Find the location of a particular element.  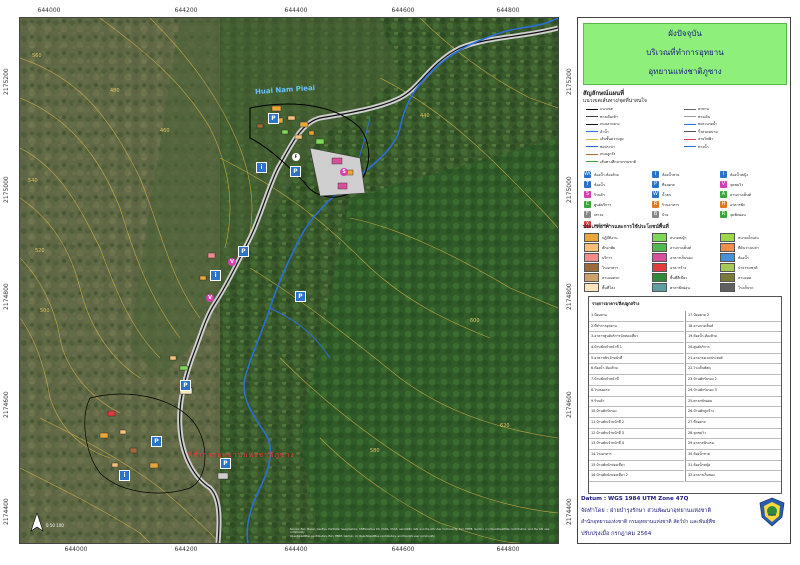

landuse-legend-item: ห้องน้ำ is located at coordinates (734, 257).